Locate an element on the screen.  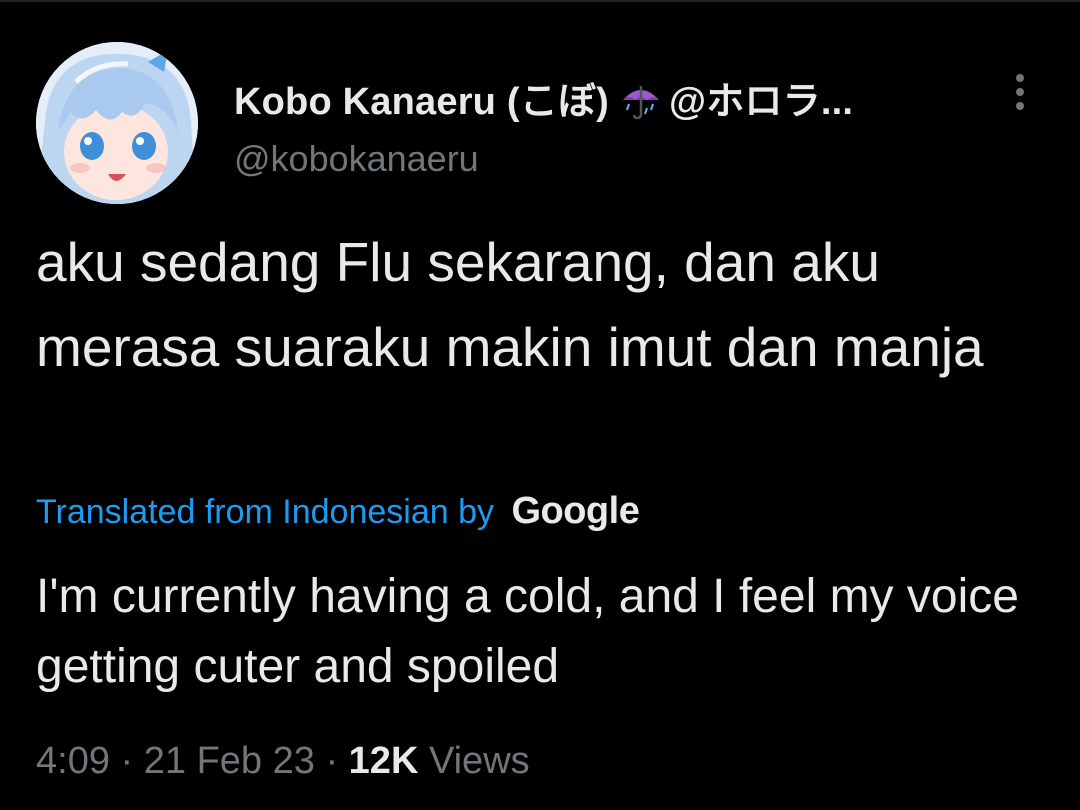
avatar-image is located at coordinates (117, 123).